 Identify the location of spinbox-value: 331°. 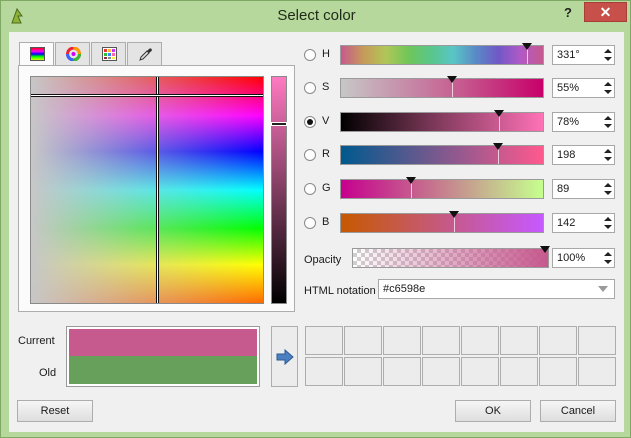
(568, 55).